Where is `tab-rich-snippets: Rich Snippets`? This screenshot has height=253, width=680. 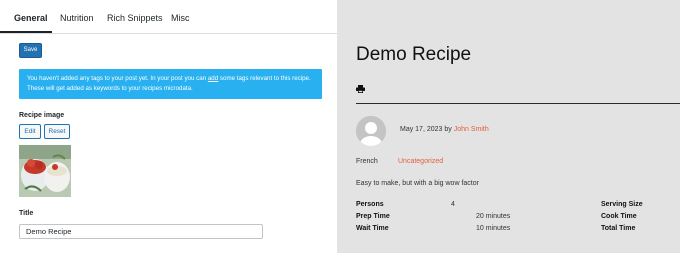 tab-rich-snippets: Rich Snippets is located at coordinates (135, 18).